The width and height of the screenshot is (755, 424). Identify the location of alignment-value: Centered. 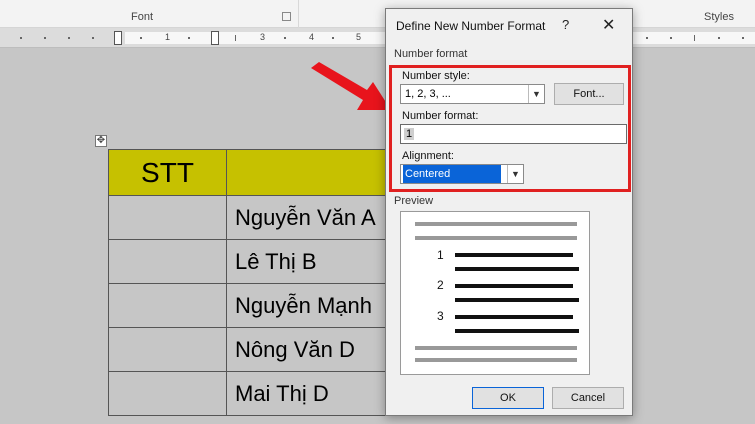
(452, 174).